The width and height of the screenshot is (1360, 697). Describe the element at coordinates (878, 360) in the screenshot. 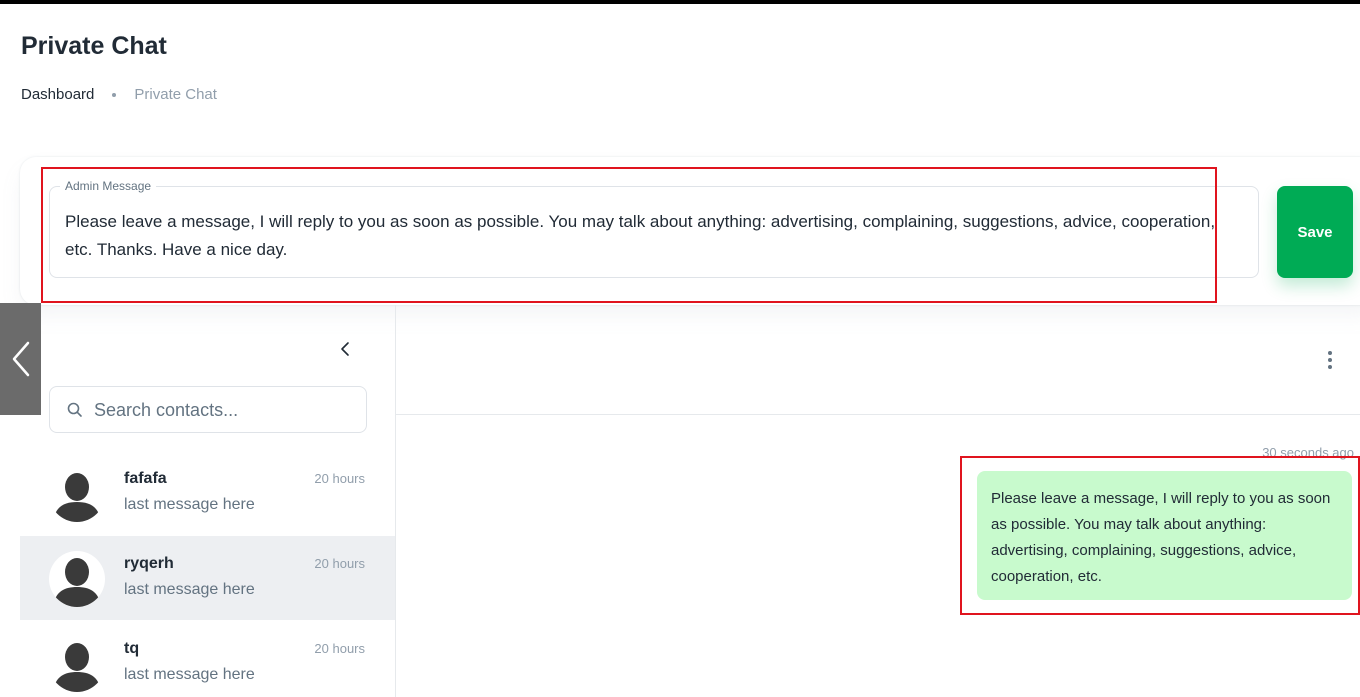

I see `chat-header` at that location.